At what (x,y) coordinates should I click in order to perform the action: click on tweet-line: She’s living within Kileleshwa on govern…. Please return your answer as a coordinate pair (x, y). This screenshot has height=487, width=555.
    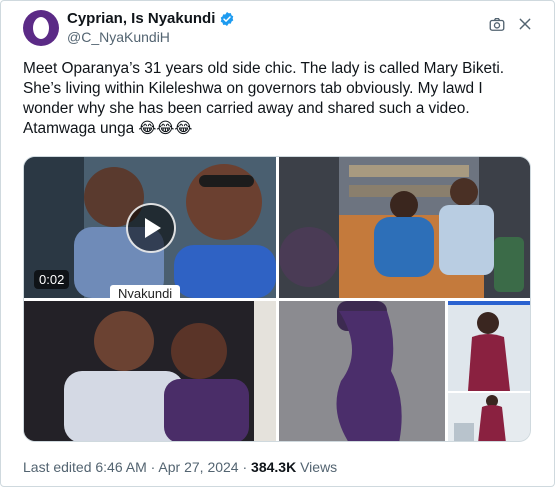
    Looking at the image, I should click on (253, 88).